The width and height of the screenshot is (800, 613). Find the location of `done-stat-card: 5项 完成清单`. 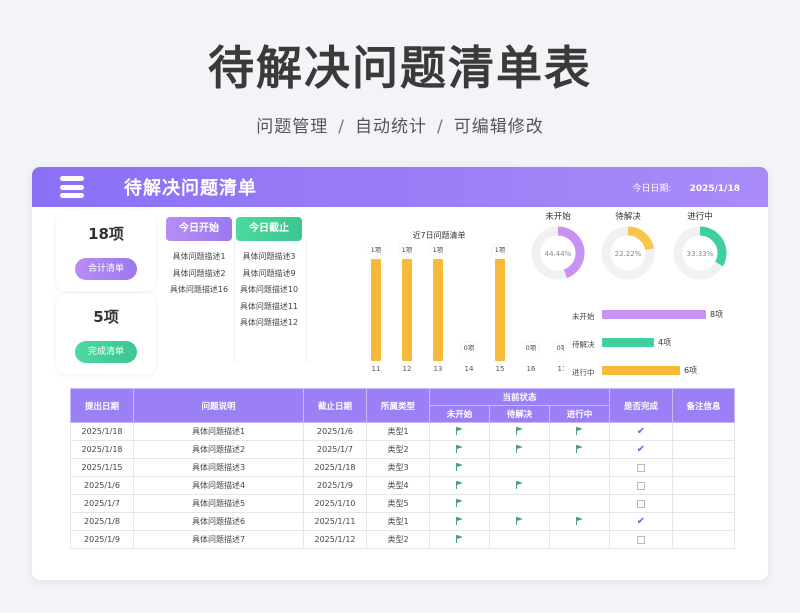

done-stat-card: 5项 完成清单 is located at coordinates (106, 334).